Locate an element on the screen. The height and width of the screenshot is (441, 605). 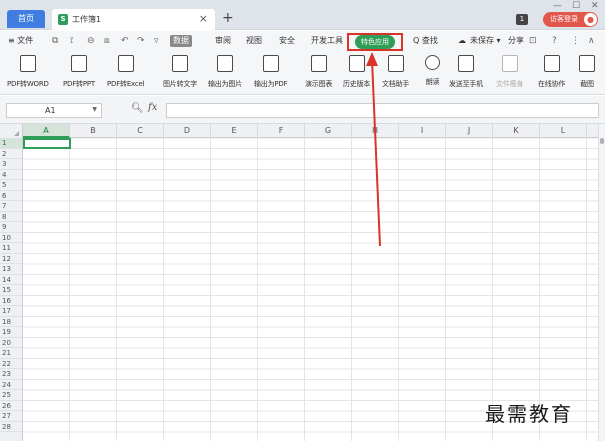
tab-document: S 工作簿1 × is located at coordinates (133, 19).